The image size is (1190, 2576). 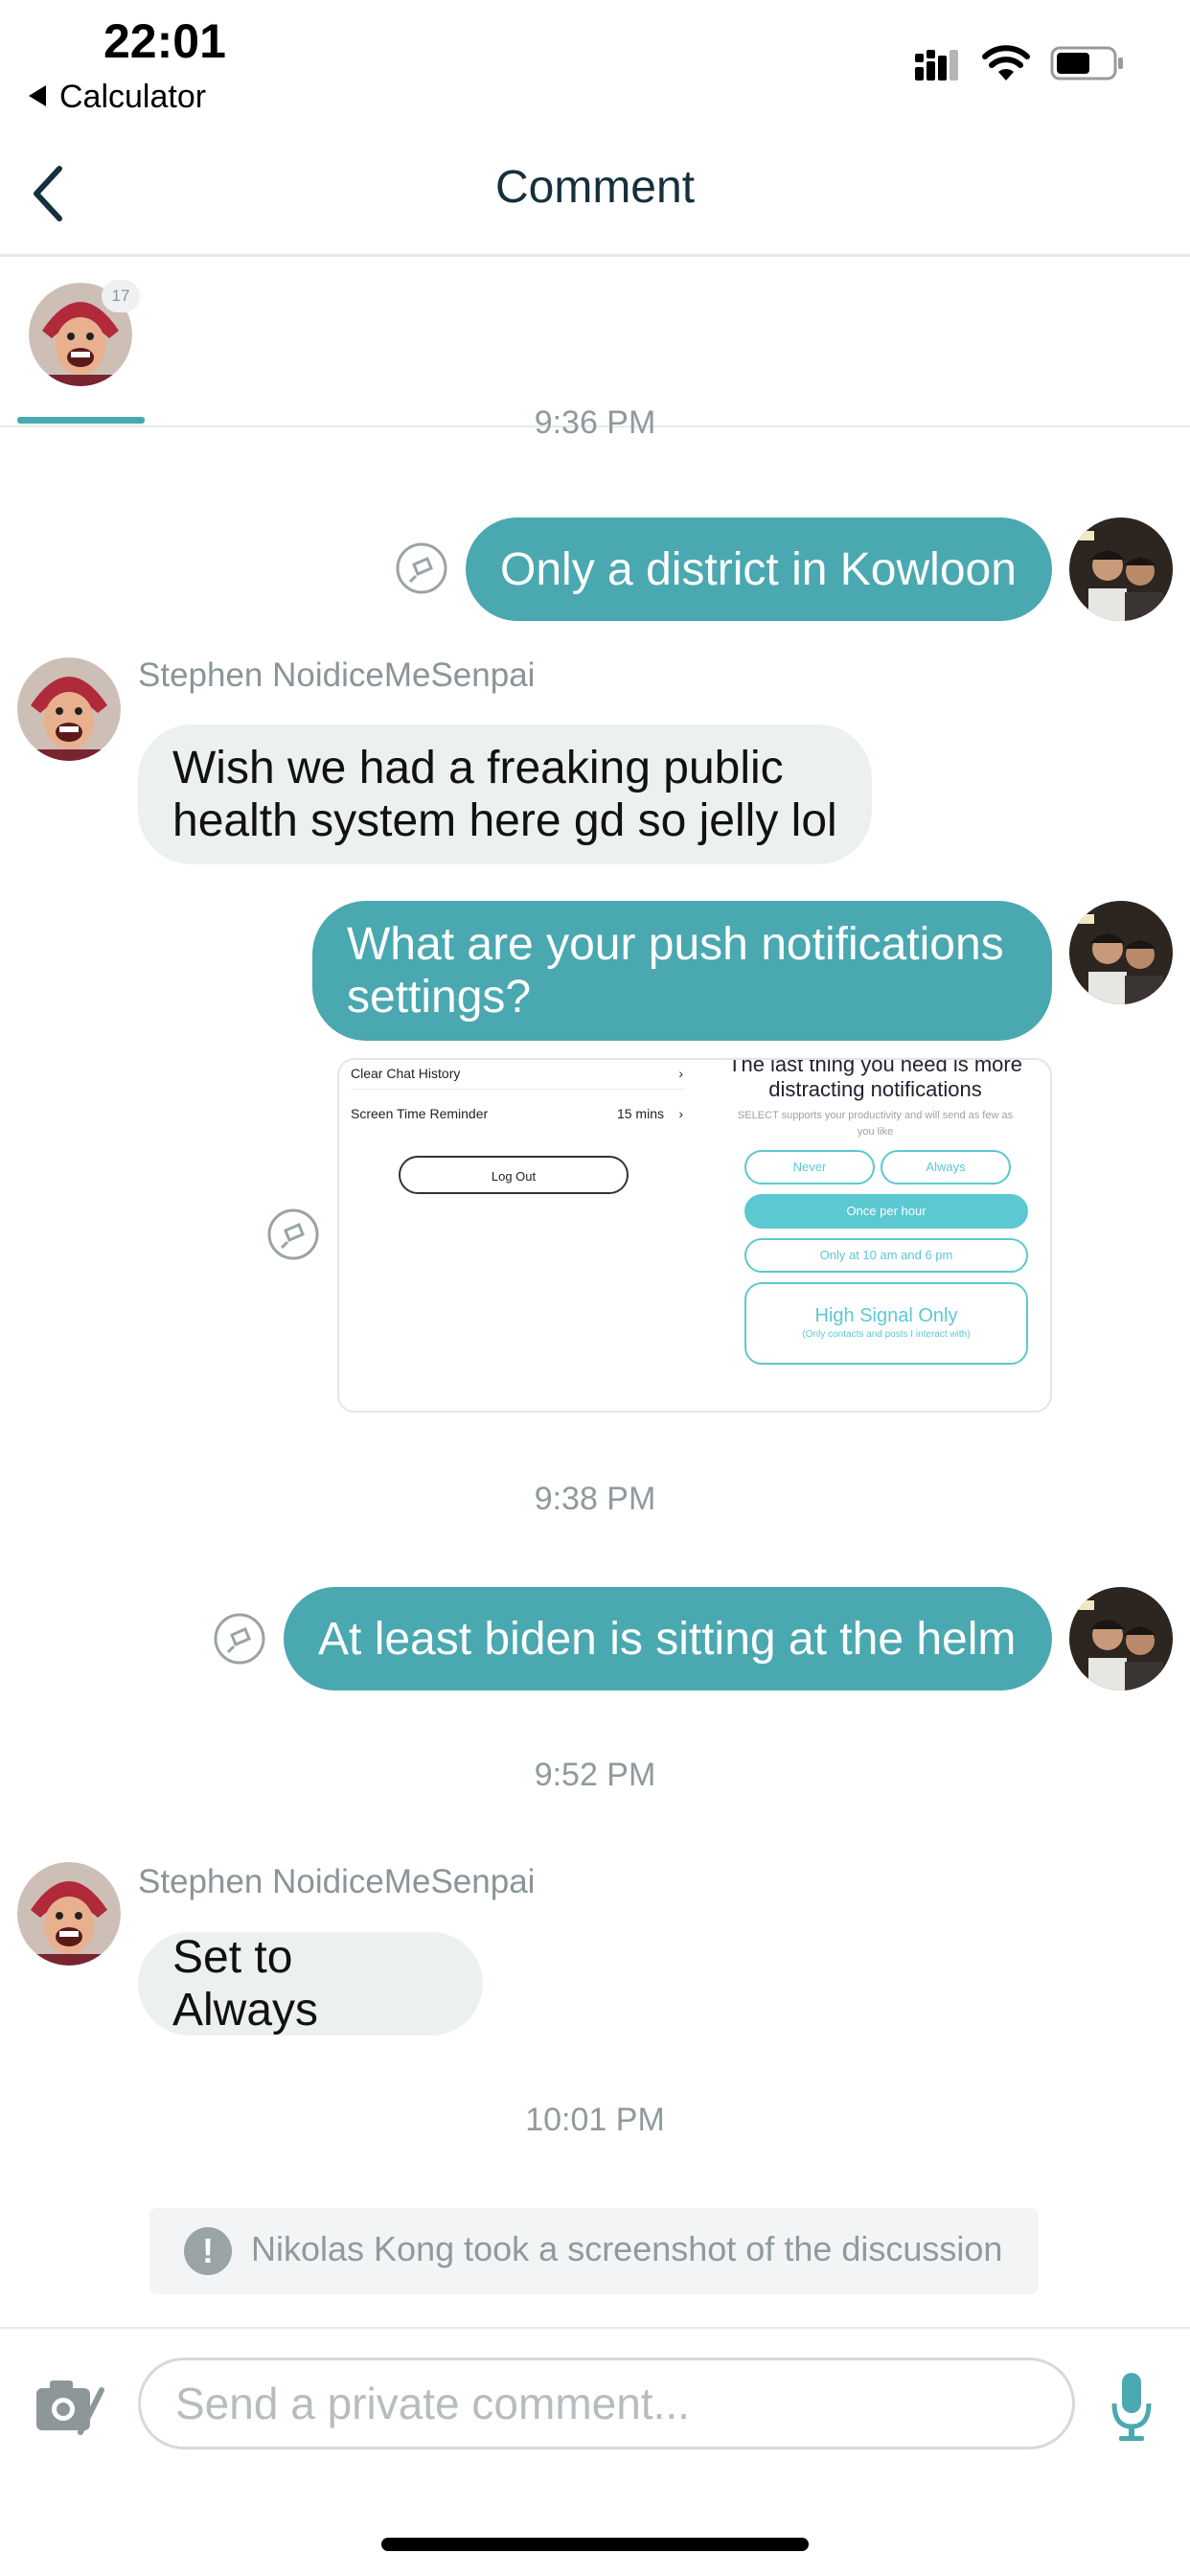 What do you see at coordinates (1087, 63) in the screenshot?
I see `battery-icon` at bounding box center [1087, 63].